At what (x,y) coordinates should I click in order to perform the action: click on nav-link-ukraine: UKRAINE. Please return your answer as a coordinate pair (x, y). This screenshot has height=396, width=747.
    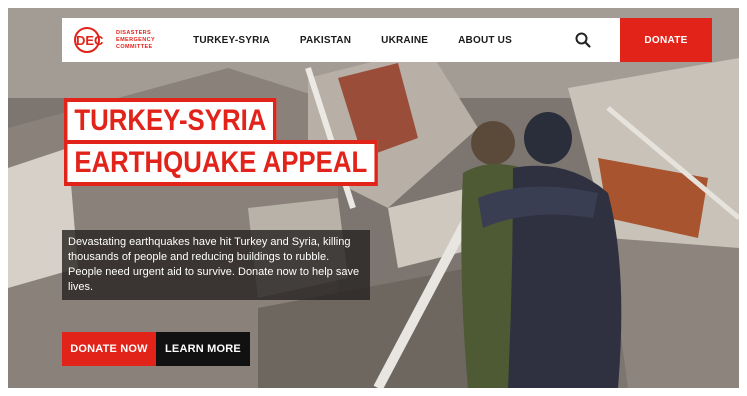
    Looking at the image, I should click on (404, 40).